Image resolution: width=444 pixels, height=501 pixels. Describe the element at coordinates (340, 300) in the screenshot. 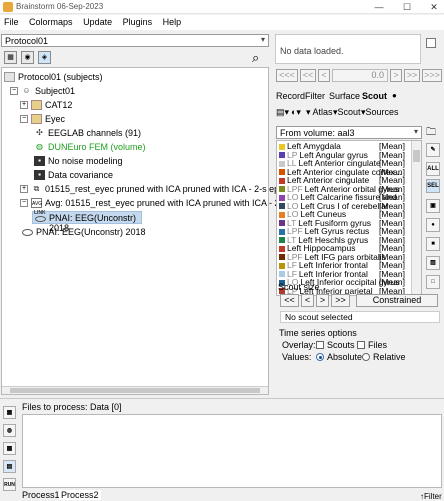

I see `grow-fast-button: >>` at that location.